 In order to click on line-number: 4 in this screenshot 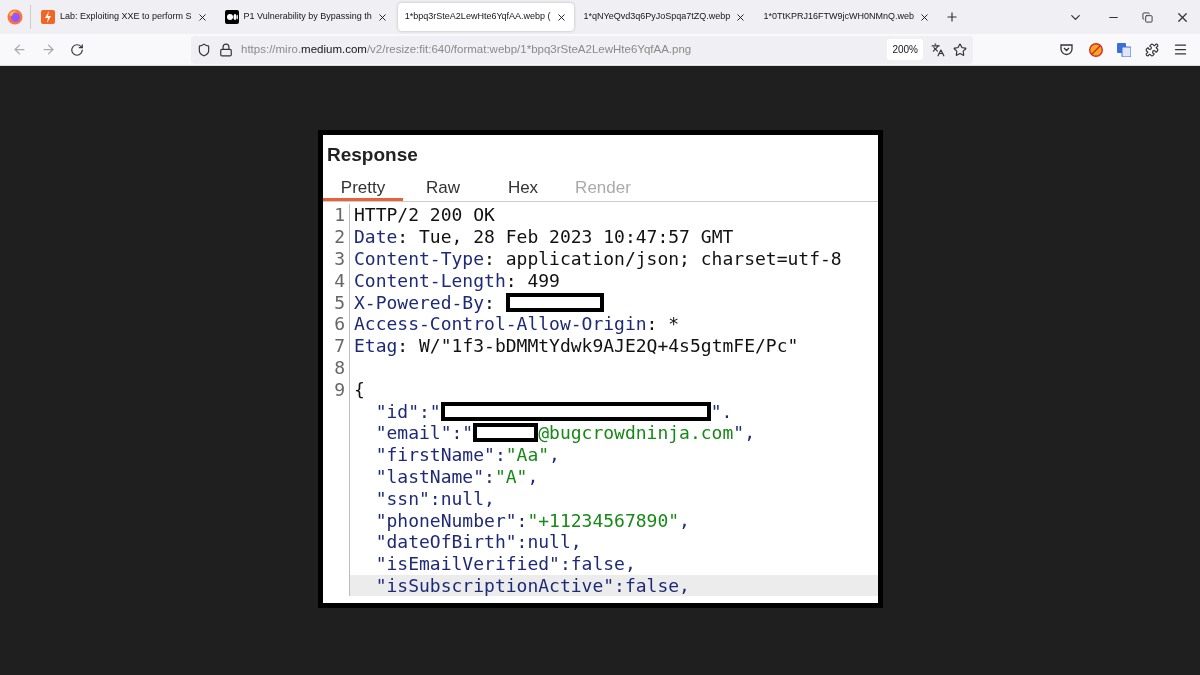, I will do `click(339, 280)`.